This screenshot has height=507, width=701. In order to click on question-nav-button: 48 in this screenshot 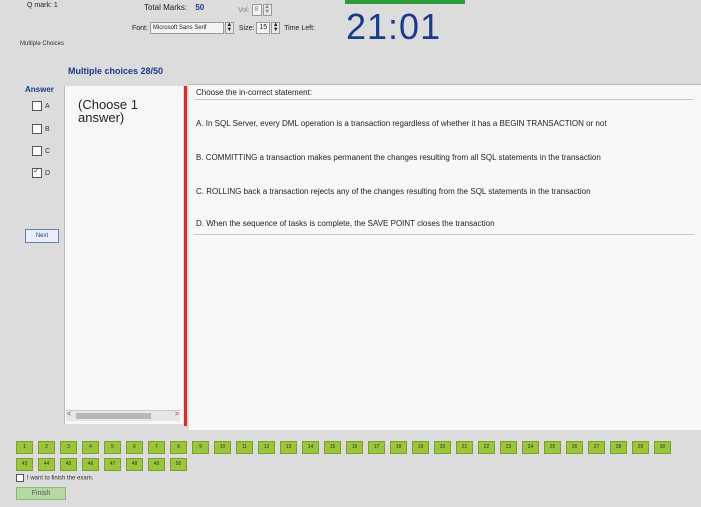, I will do `click(134, 464)`.